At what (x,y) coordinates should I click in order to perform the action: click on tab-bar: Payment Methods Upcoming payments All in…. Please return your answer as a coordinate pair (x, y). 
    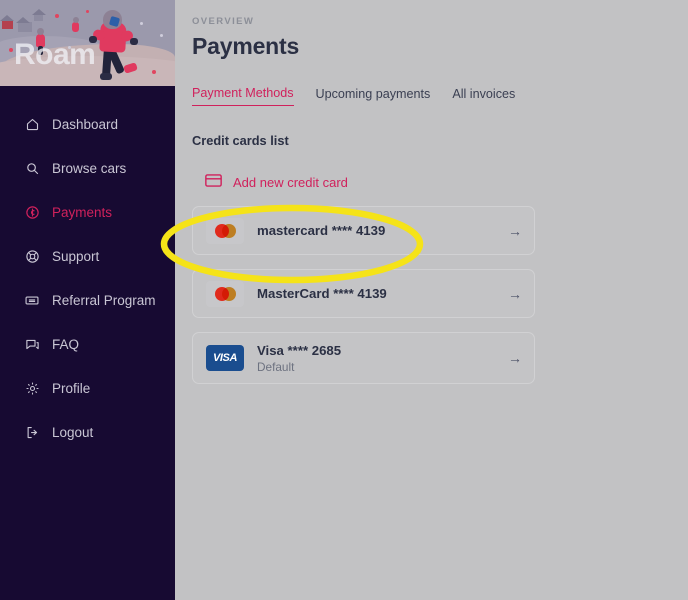
    Looking at the image, I should click on (440, 96).